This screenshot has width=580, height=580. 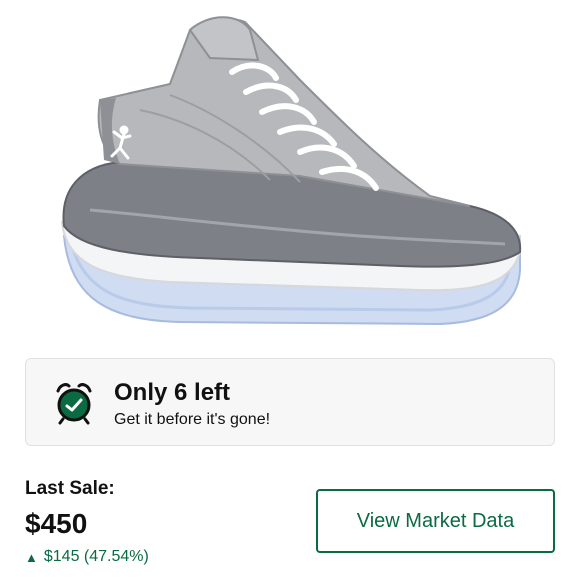 What do you see at coordinates (74, 403) in the screenshot?
I see `alarm-clock-icon` at bounding box center [74, 403].